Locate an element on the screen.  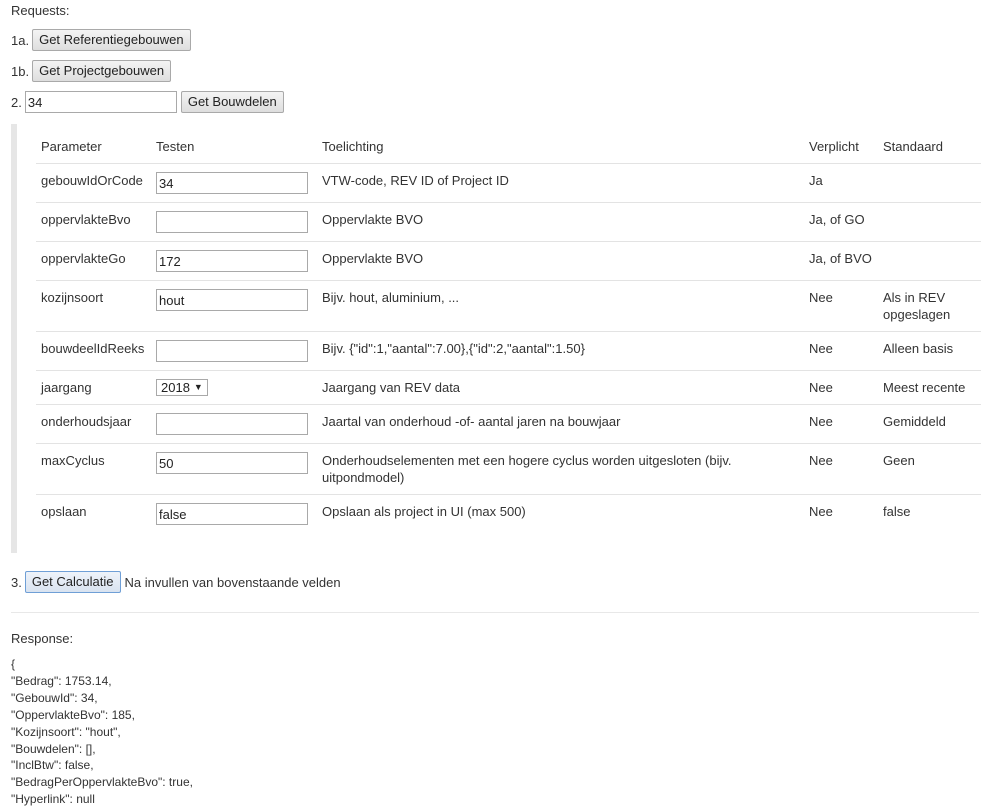
param-name: oppervlakteGo is located at coordinates (93, 261).